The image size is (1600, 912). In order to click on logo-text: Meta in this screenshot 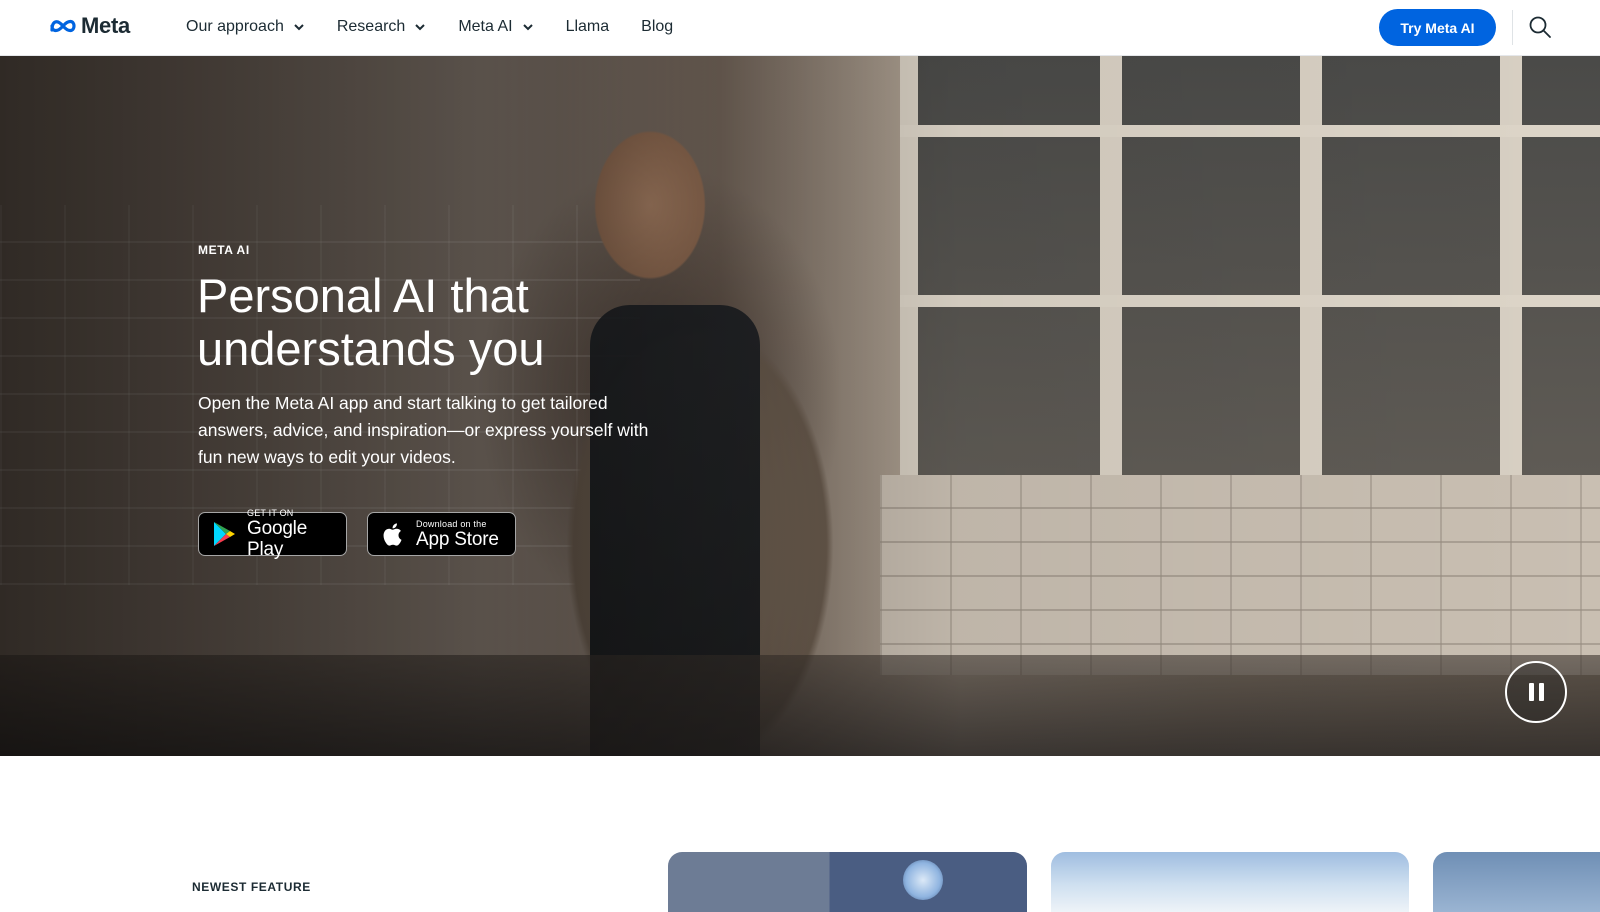, I will do `click(105, 25)`.